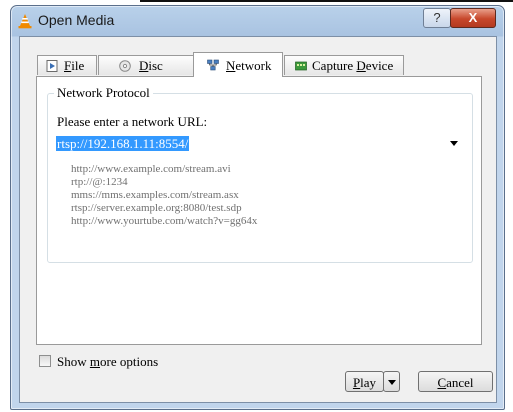 This screenshot has width=513, height=412. I want to click on disc-icon, so click(125, 66).